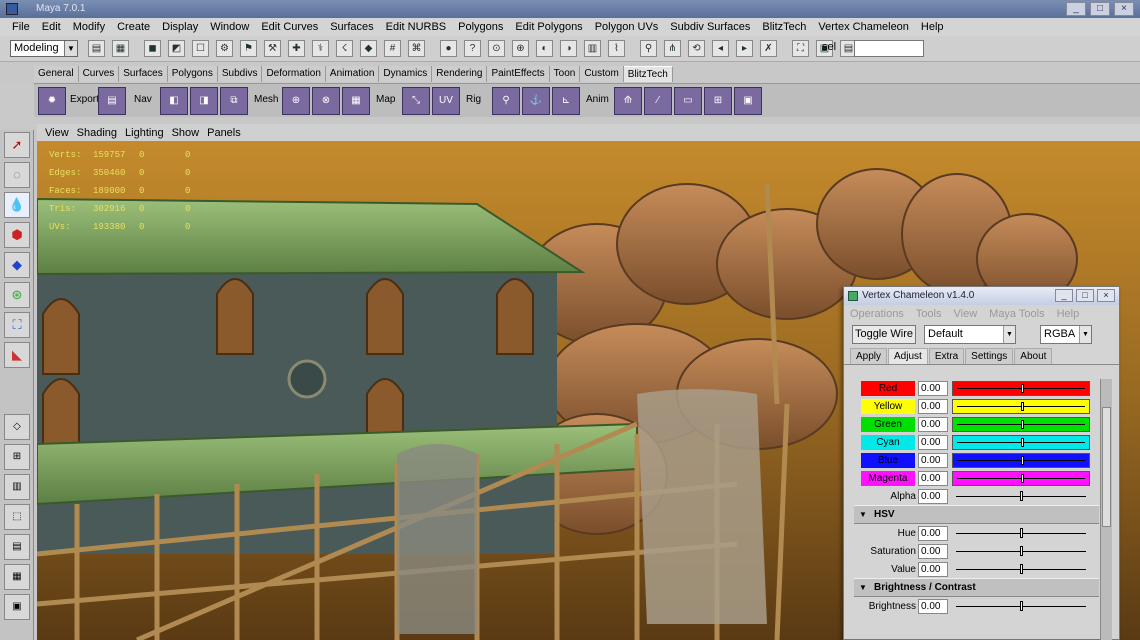 Image resolution: width=1140 pixels, height=640 pixels. What do you see at coordinates (133, 27) in the screenshot?
I see `menu-create: Create` at bounding box center [133, 27].